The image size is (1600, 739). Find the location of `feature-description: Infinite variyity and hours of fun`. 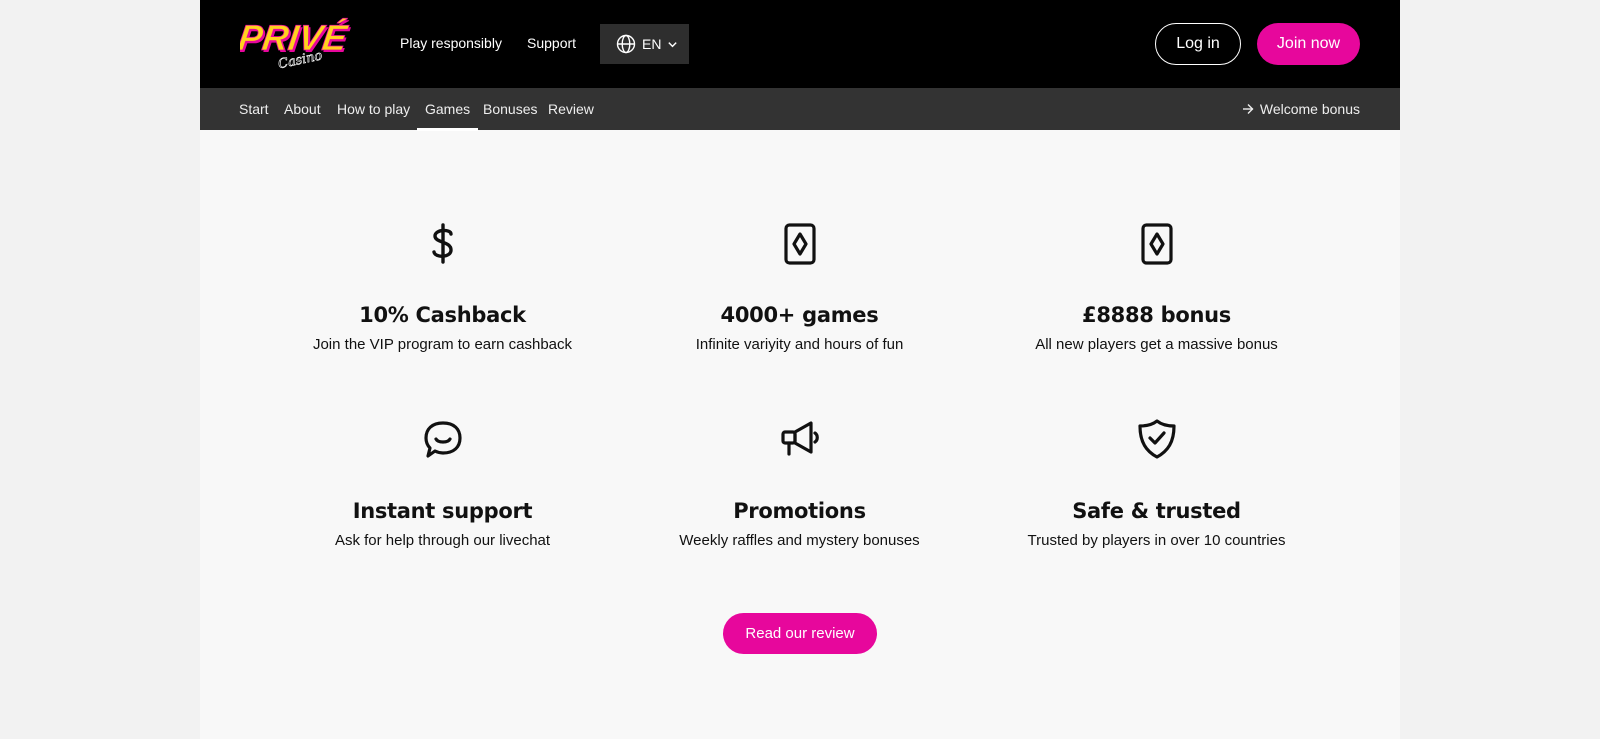

feature-description: Infinite variyity and hours of fun is located at coordinates (799, 344).